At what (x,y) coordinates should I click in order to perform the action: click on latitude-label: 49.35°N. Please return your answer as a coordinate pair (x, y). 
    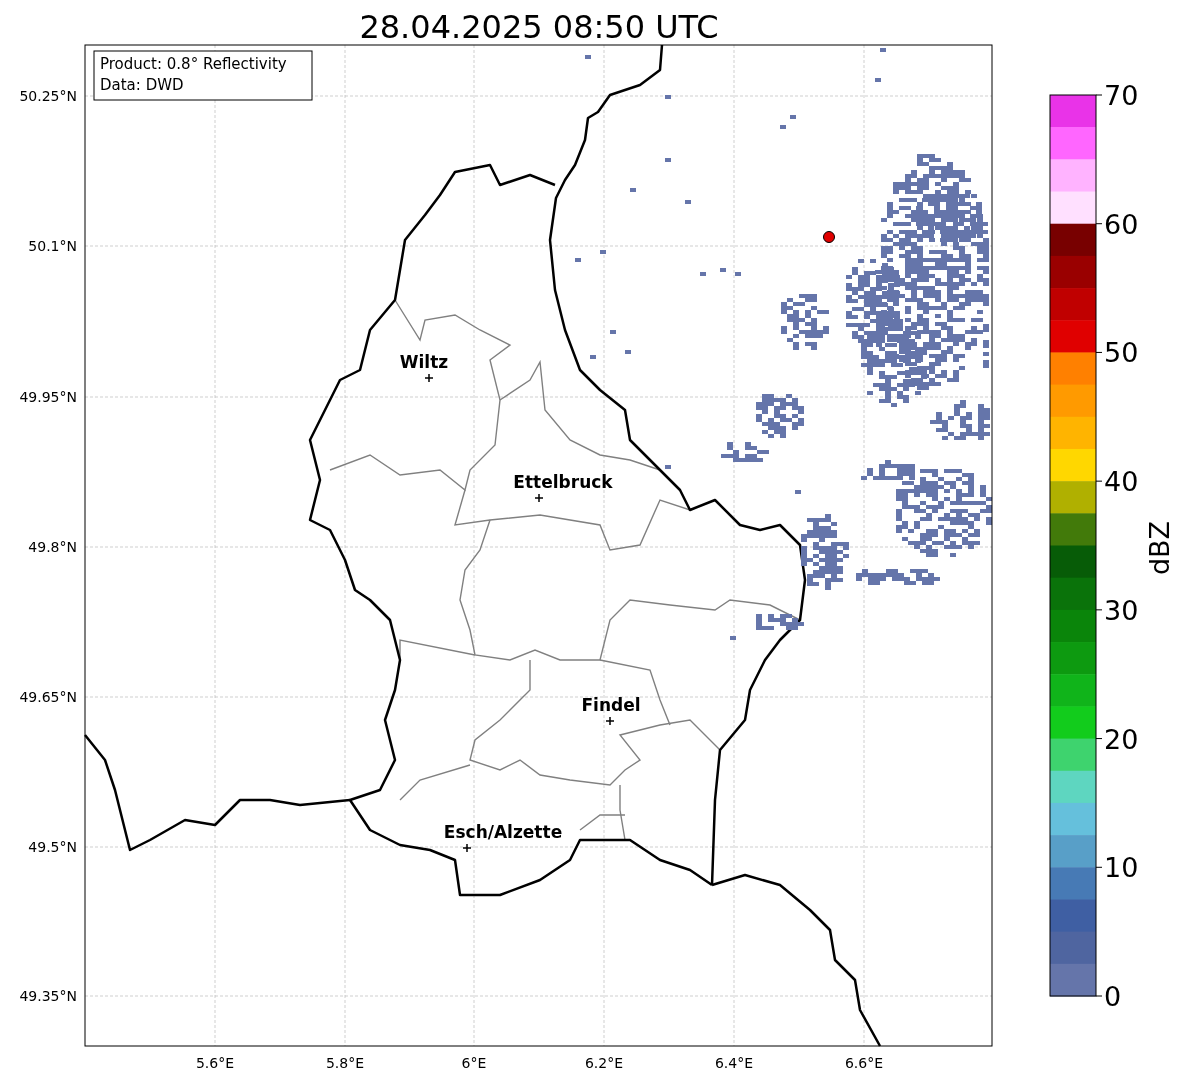
    Looking at the image, I should click on (48, 996).